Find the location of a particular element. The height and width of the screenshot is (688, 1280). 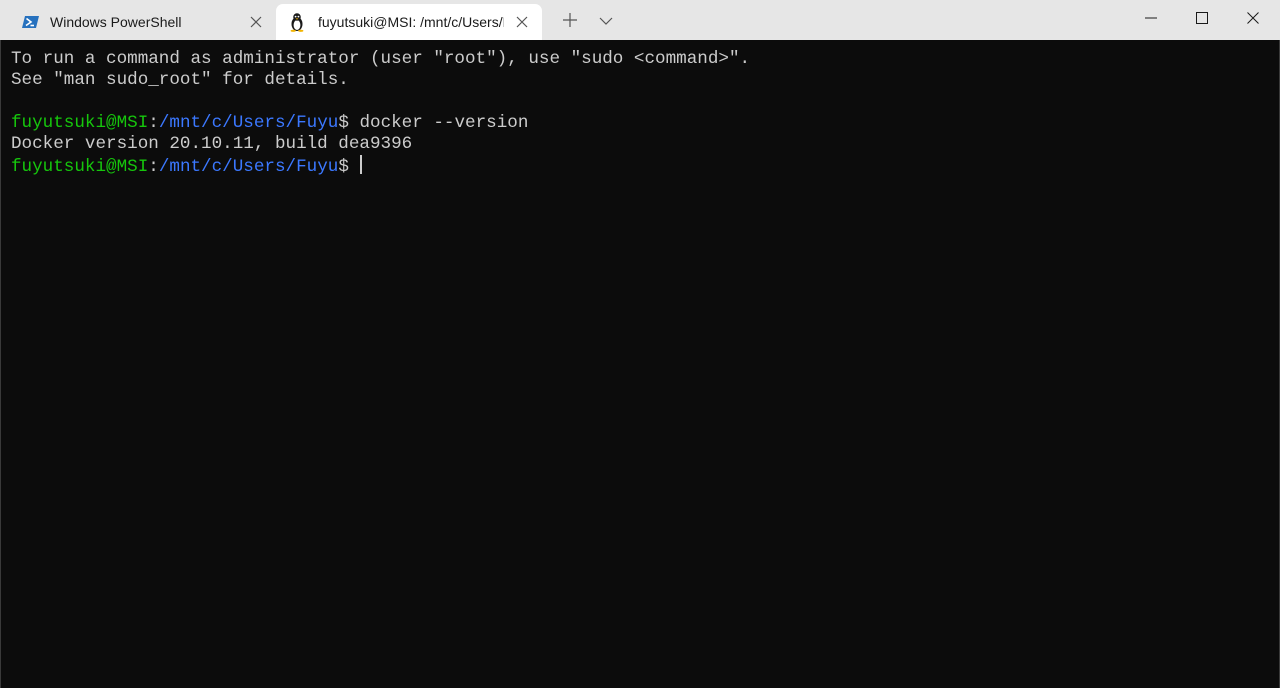

command-text: docker --version is located at coordinates (444, 122).